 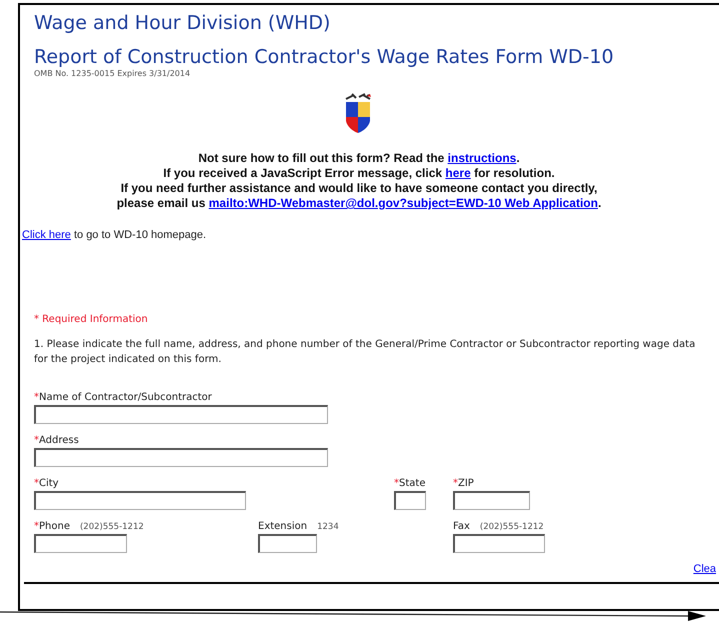 I want to click on help-text: please email us mailto:WHD-Webmaster@dol.gov?subject=EWD-10 Web Application., so click(x=359, y=203).